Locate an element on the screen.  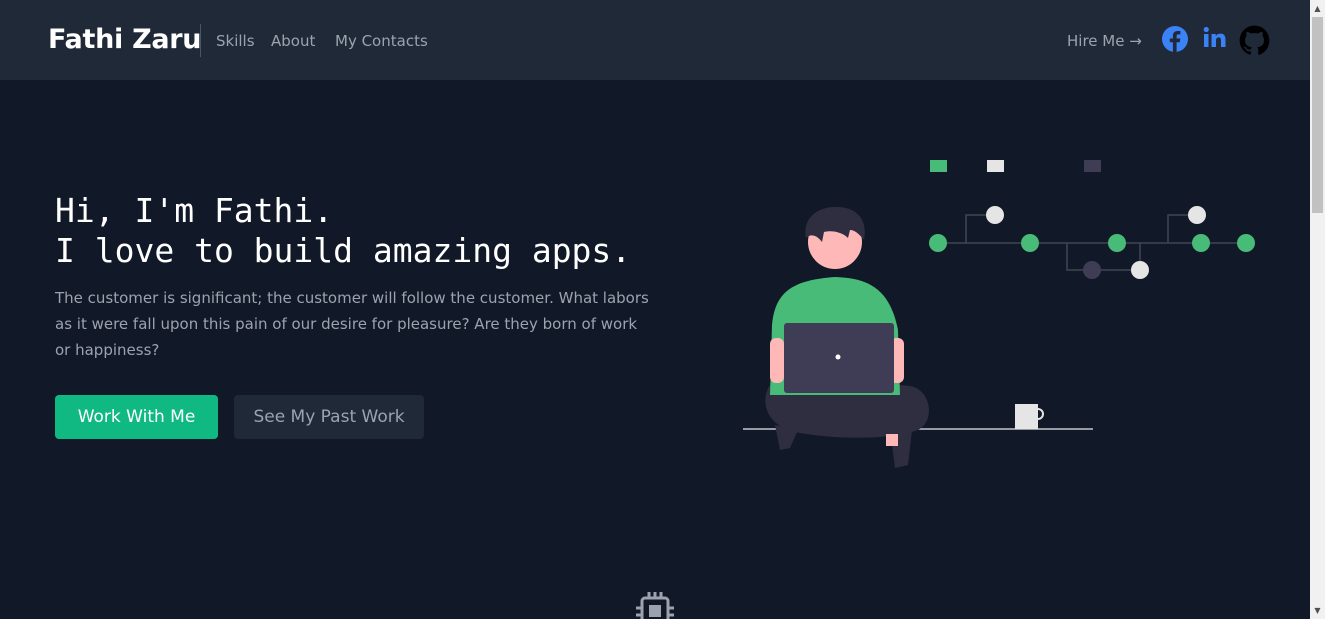
past-work-button: See My Past Work is located at coordinates (329, 417).